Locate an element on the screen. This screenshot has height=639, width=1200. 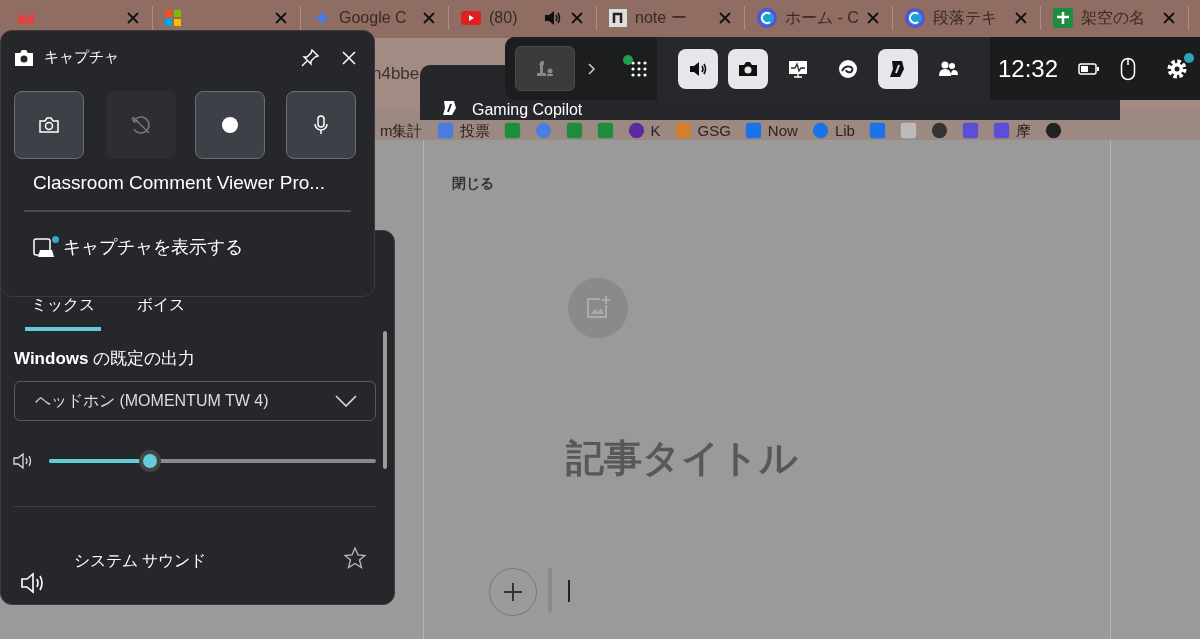
volume-slider is located at coordinates (212, 461).